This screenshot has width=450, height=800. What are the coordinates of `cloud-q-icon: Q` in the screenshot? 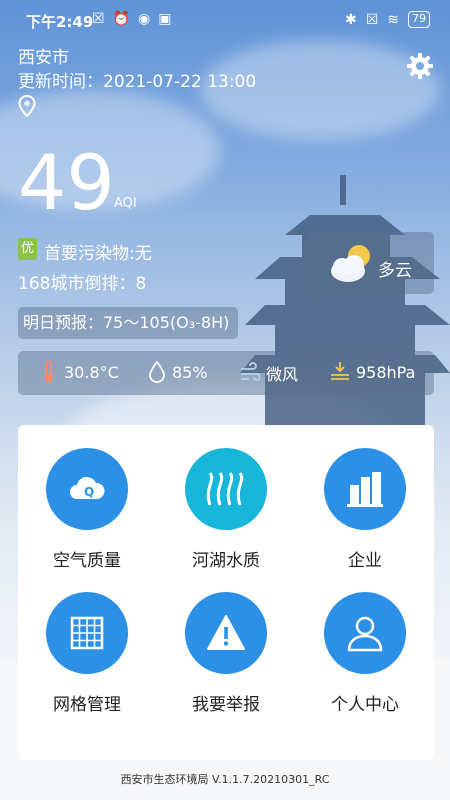 It's located at (87, 487).